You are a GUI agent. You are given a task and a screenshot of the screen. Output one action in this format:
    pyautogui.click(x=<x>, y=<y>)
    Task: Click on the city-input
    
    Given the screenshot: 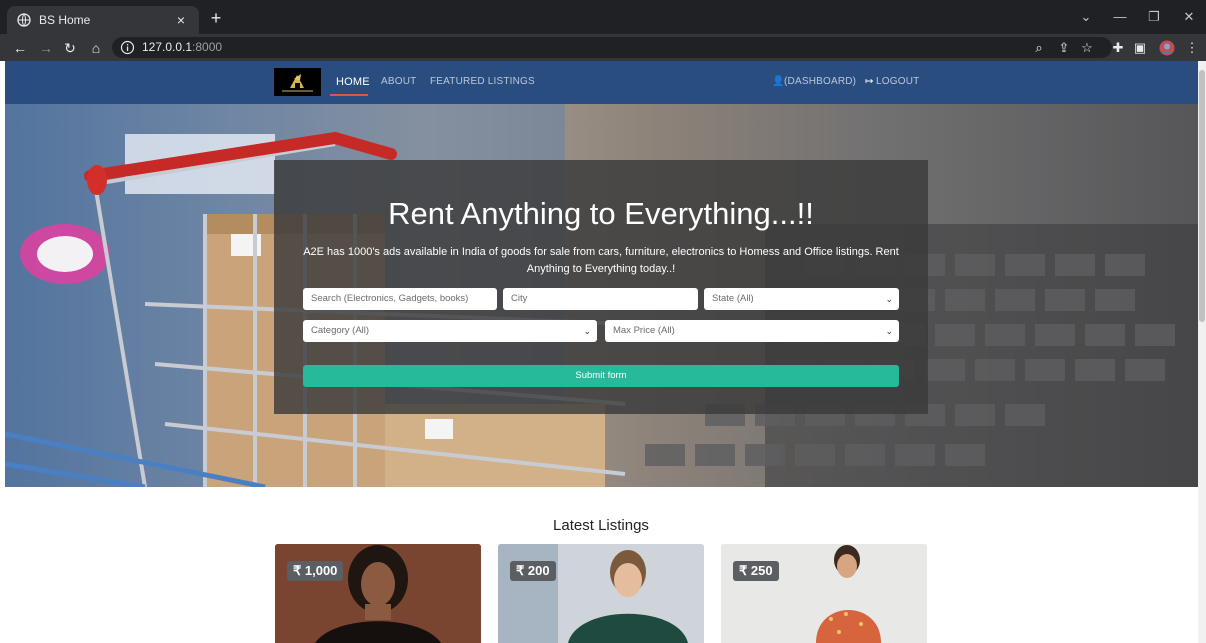 What is the action you would take?
    pyautogui.click(x=600, y=299)
    